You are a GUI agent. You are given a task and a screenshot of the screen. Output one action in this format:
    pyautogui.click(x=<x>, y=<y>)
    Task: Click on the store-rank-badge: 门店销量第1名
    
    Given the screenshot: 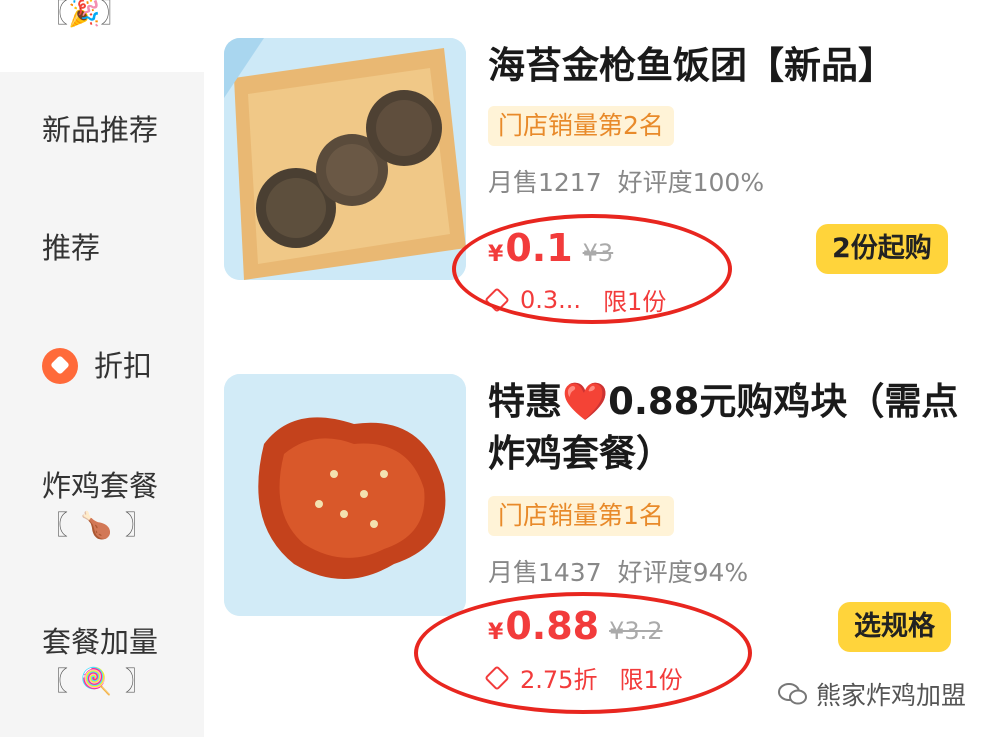 What is the action you would take?
    pyautogui.click(x=581, y=516)
    